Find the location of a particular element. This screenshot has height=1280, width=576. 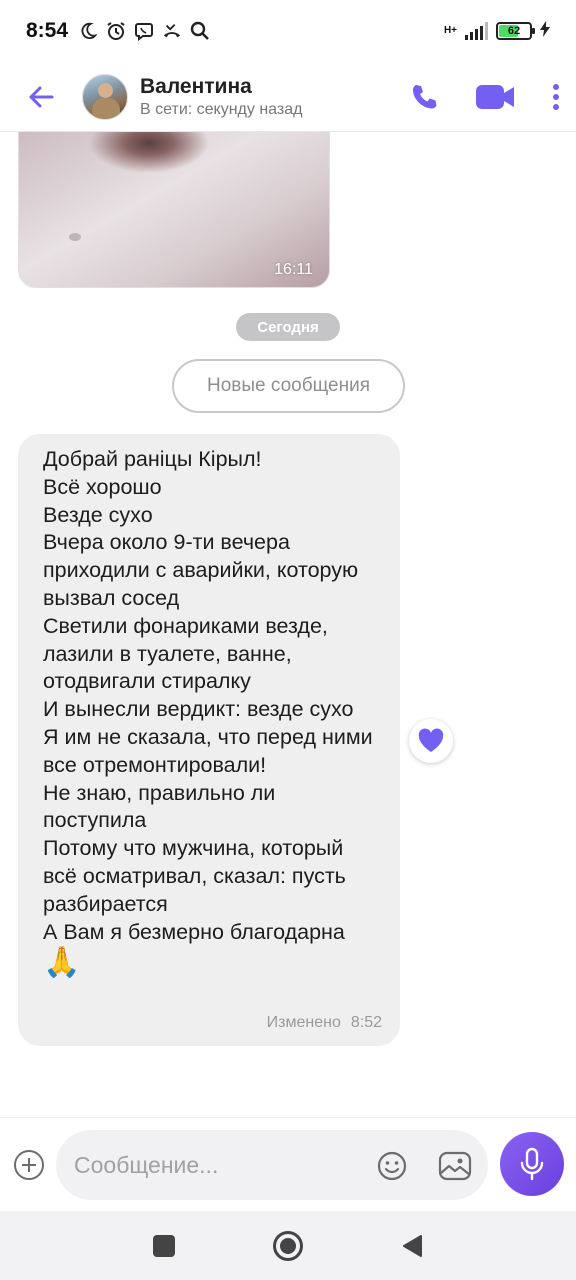

plus-icon is located at coordinates (29, 1165).